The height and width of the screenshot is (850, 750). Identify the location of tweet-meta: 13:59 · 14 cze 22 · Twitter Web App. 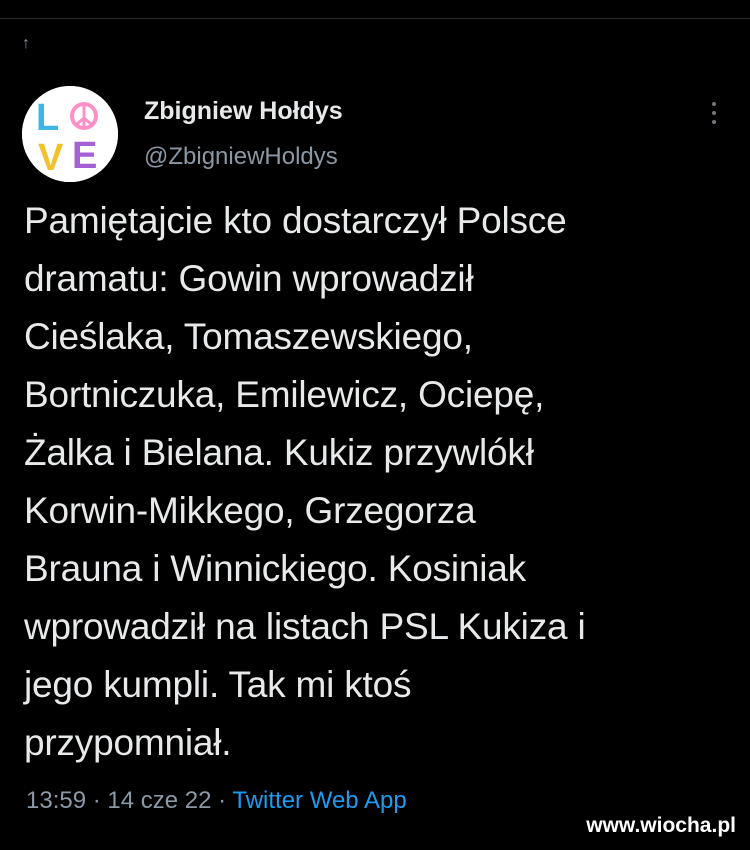
(216, 801).